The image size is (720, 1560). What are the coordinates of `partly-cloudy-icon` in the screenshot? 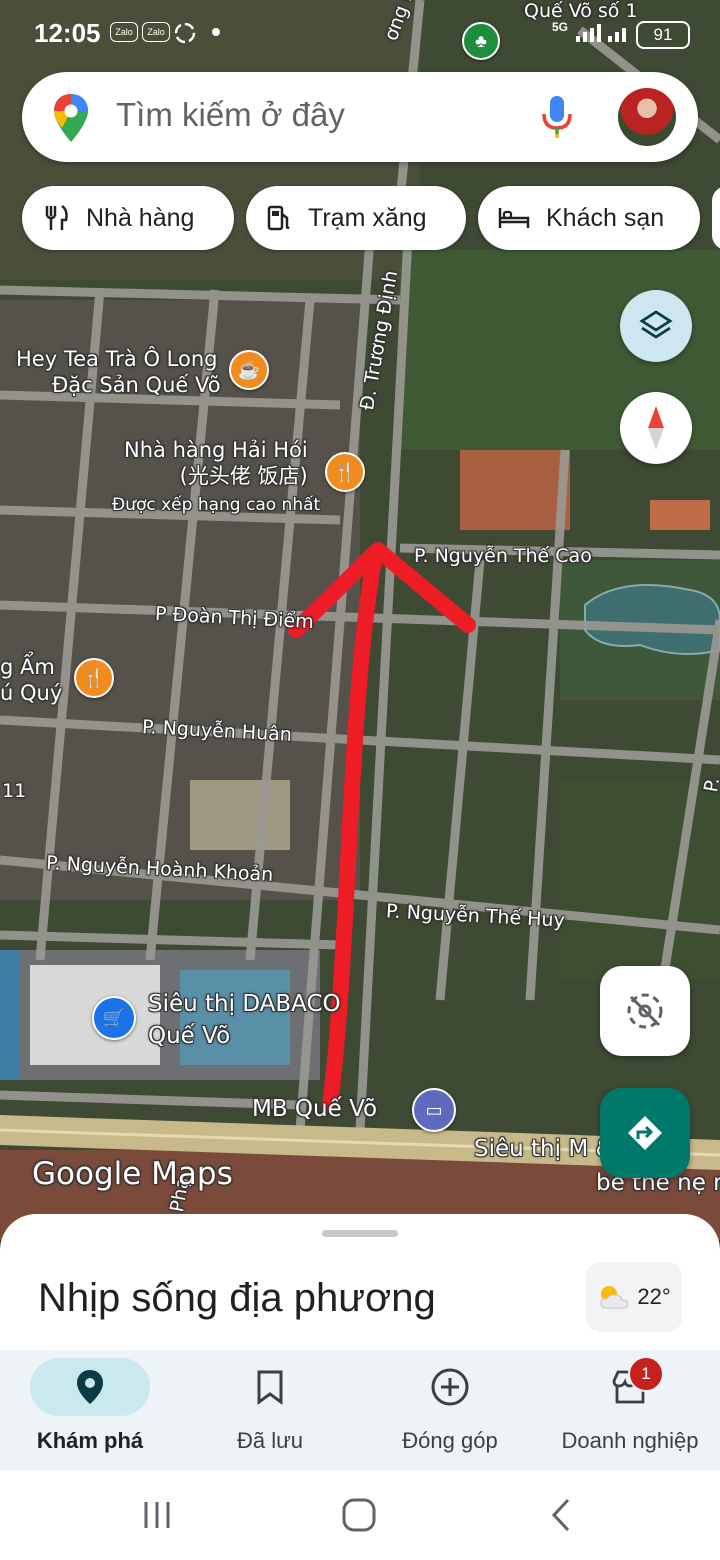 It's located at (614, 1297).